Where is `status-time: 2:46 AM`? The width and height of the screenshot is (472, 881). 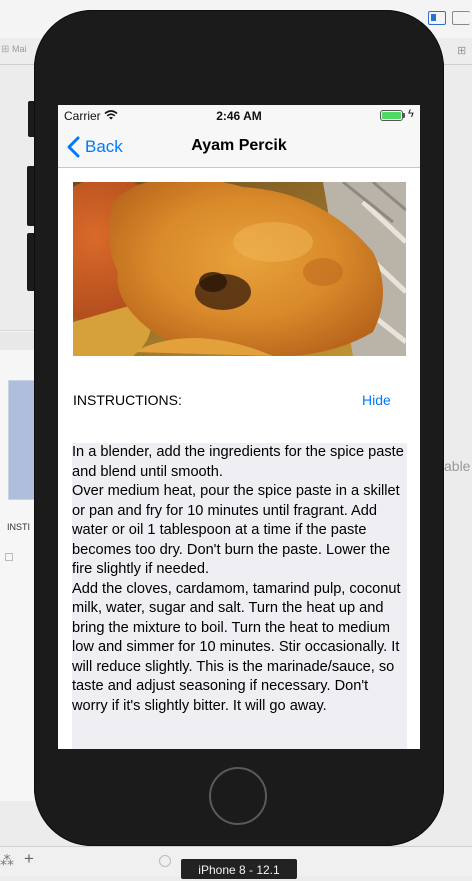 status-time: 2:46 AM is located at coordinates (239, 116).